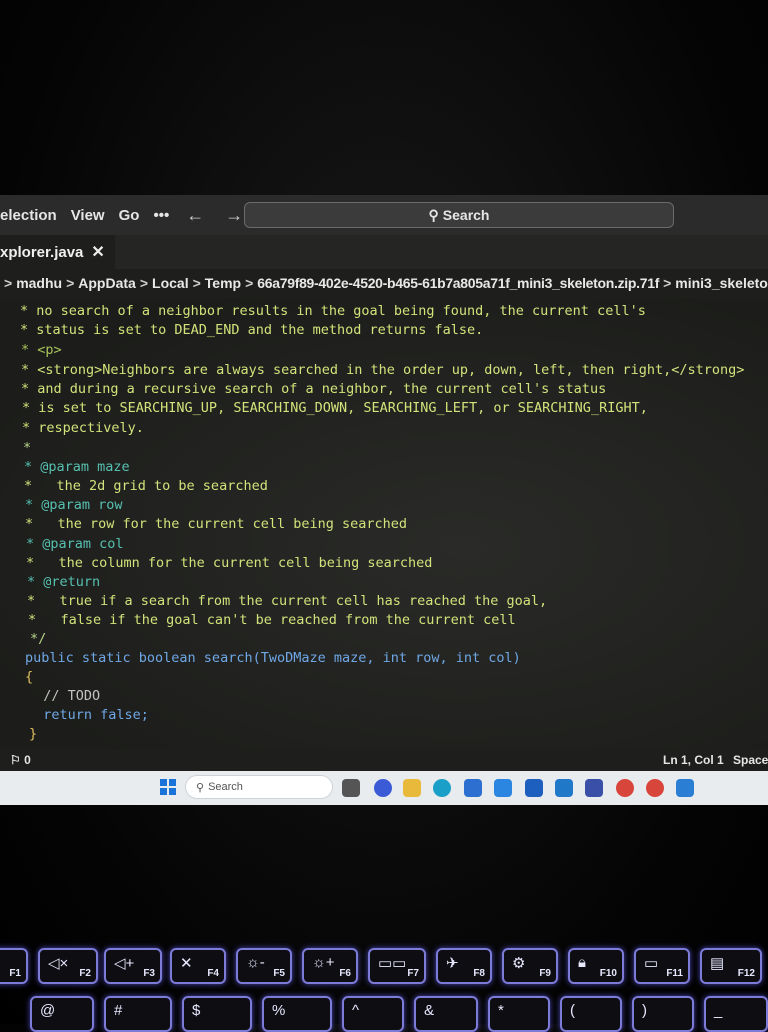 This screenshot has height=1032, width=768. I want to click on editor-tab-bar: xplorer.java ✕, so click(384, 252).